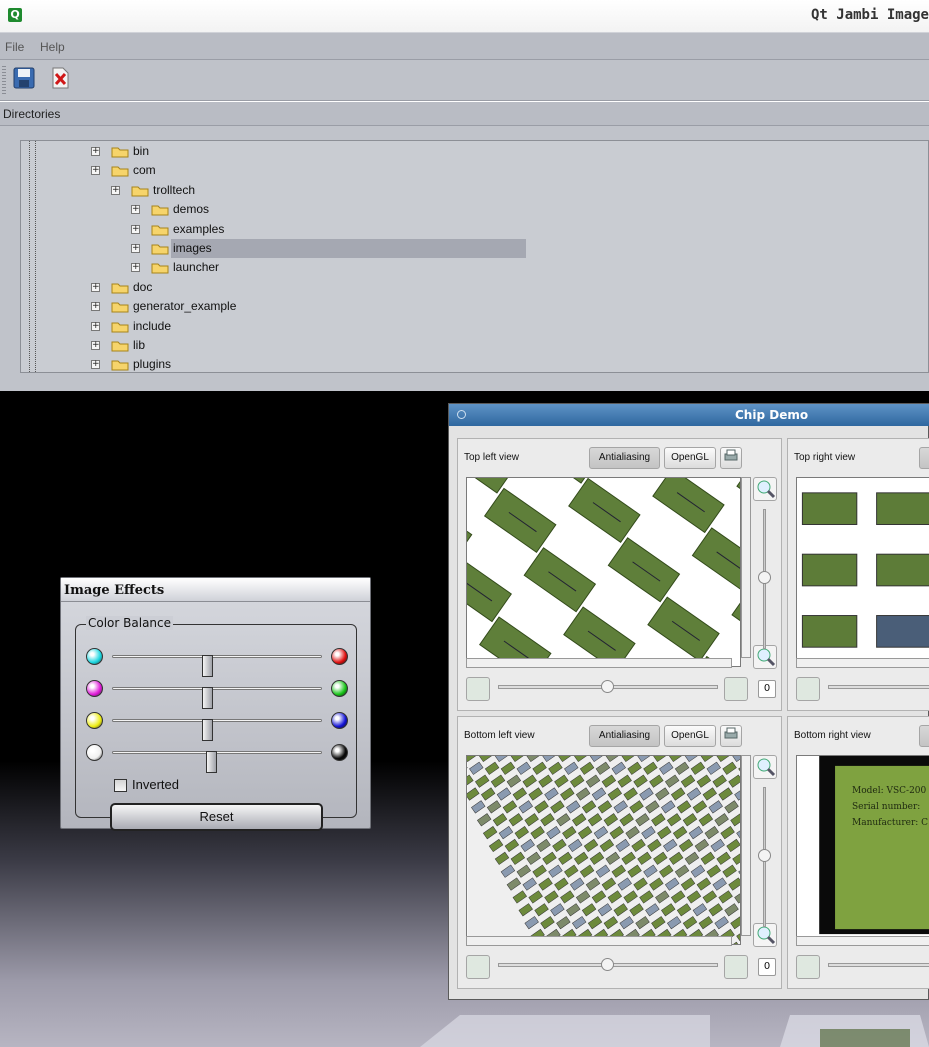 This screenshot has width=929, height=1047. What do you see at coordinates (474, 287) in the screenshot?
I see `tree-node: + doc` at bounding box center [474, 287].